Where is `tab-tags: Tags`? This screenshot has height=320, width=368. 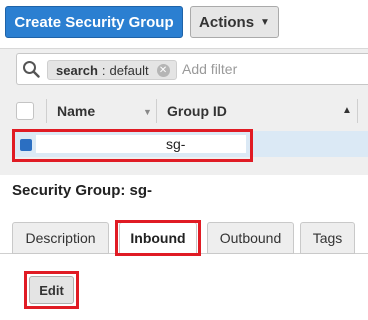
tab-tags: Tags is located at coordinates (327, 238).